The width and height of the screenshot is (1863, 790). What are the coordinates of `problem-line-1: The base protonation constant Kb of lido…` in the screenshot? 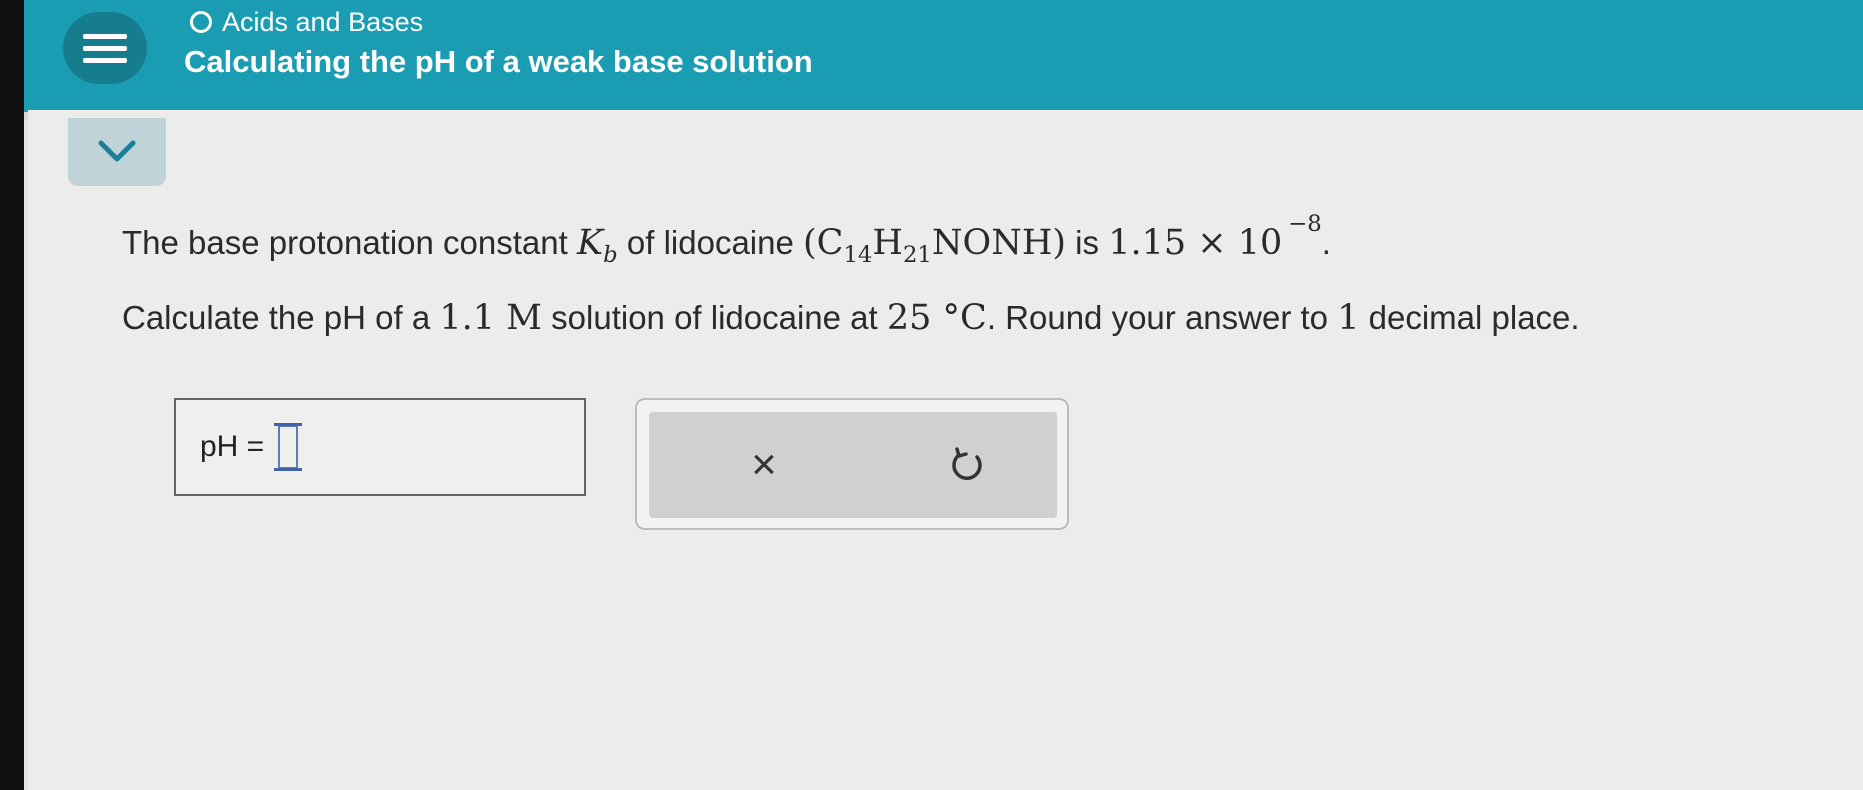 It's located at (726, 239).